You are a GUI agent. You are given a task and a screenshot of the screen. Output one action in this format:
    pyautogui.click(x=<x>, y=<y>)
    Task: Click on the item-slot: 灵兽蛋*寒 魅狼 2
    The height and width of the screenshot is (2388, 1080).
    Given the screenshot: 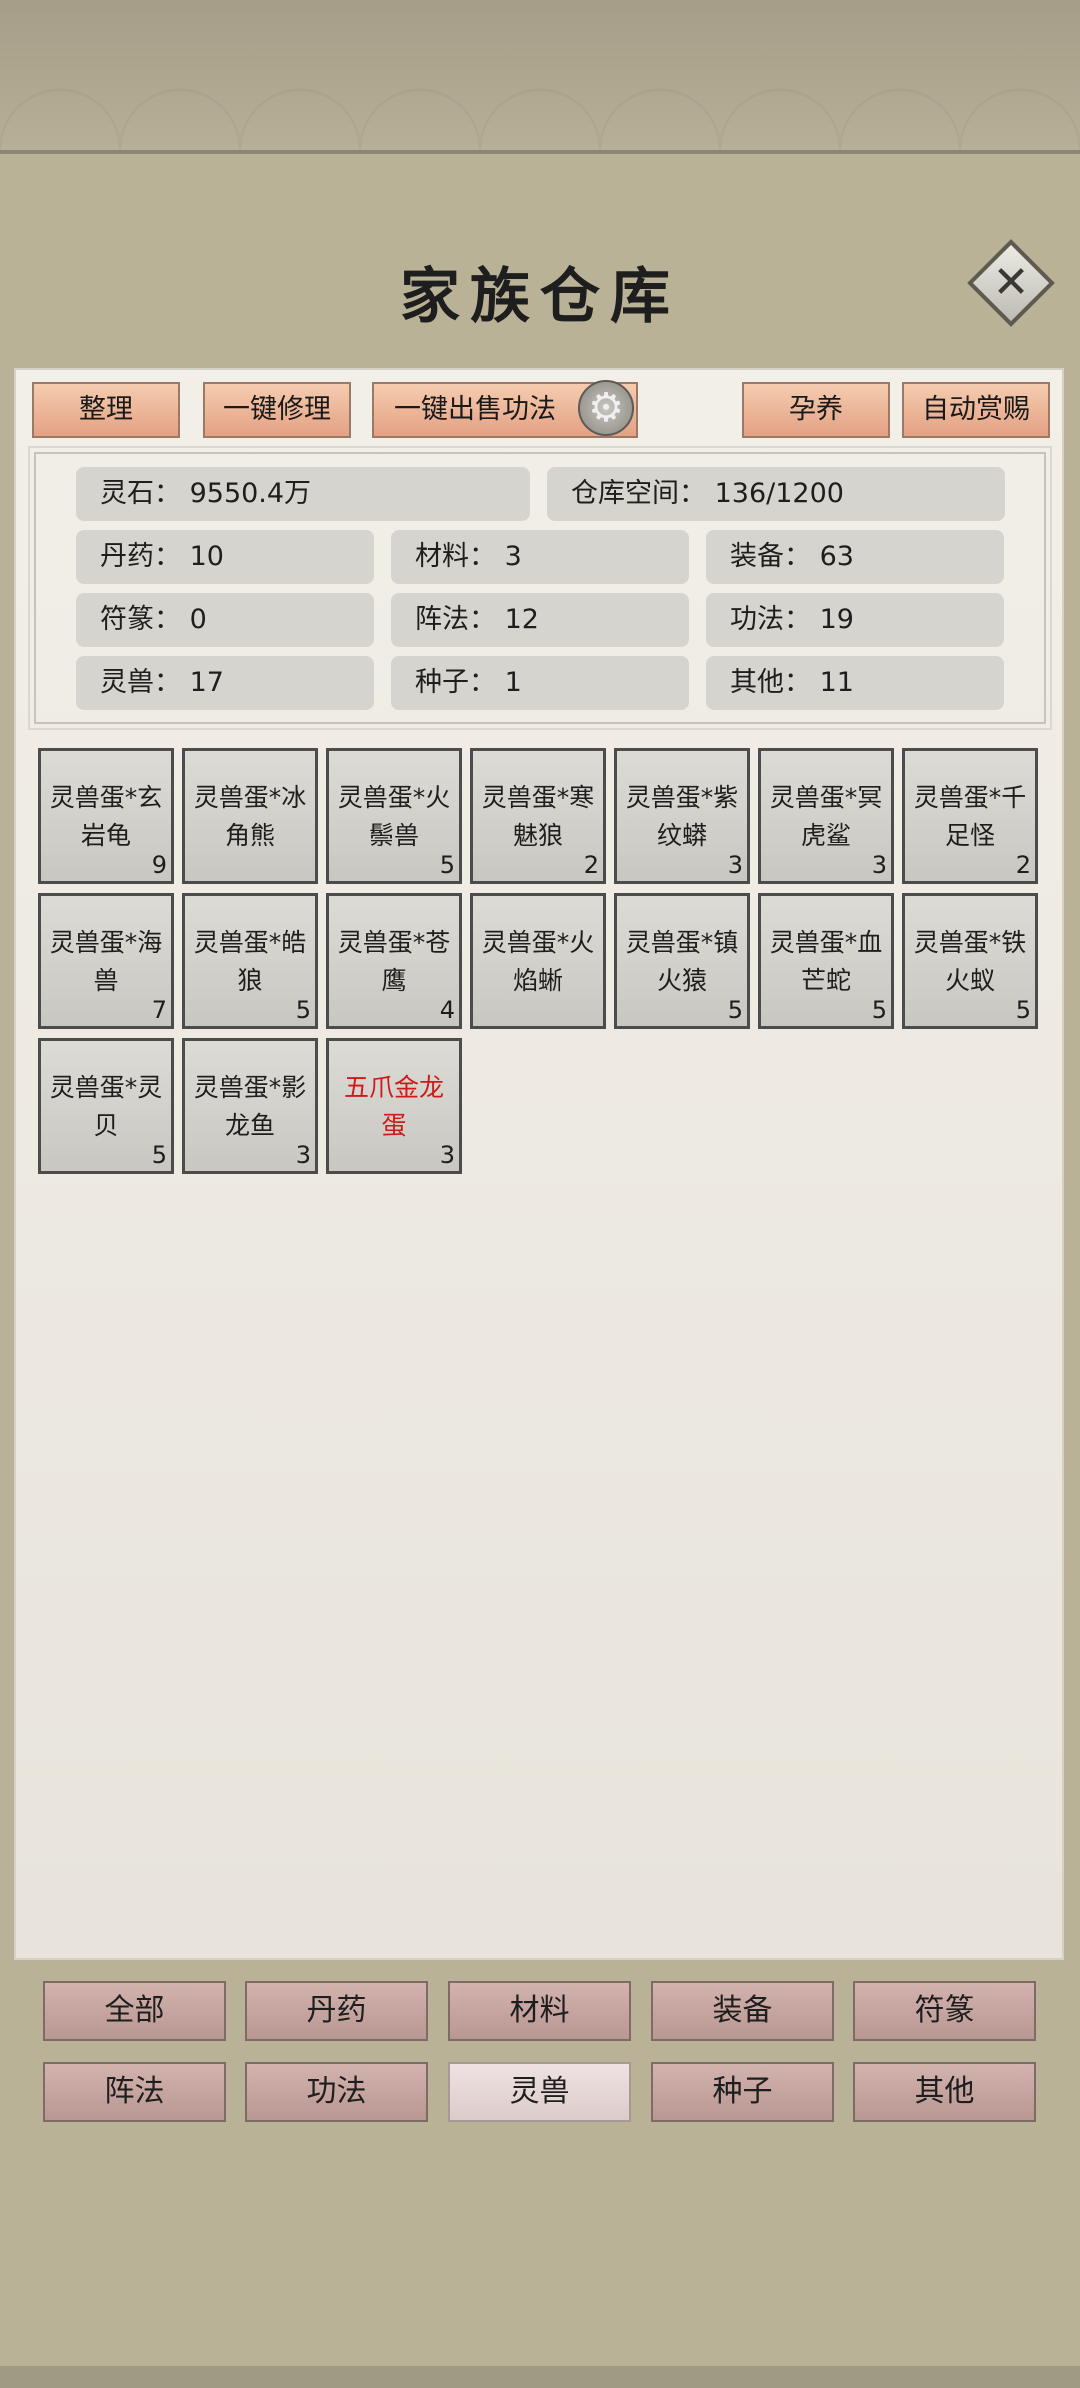 What is the action you would take?
    pyautogui.click(x=538, y=816)
    